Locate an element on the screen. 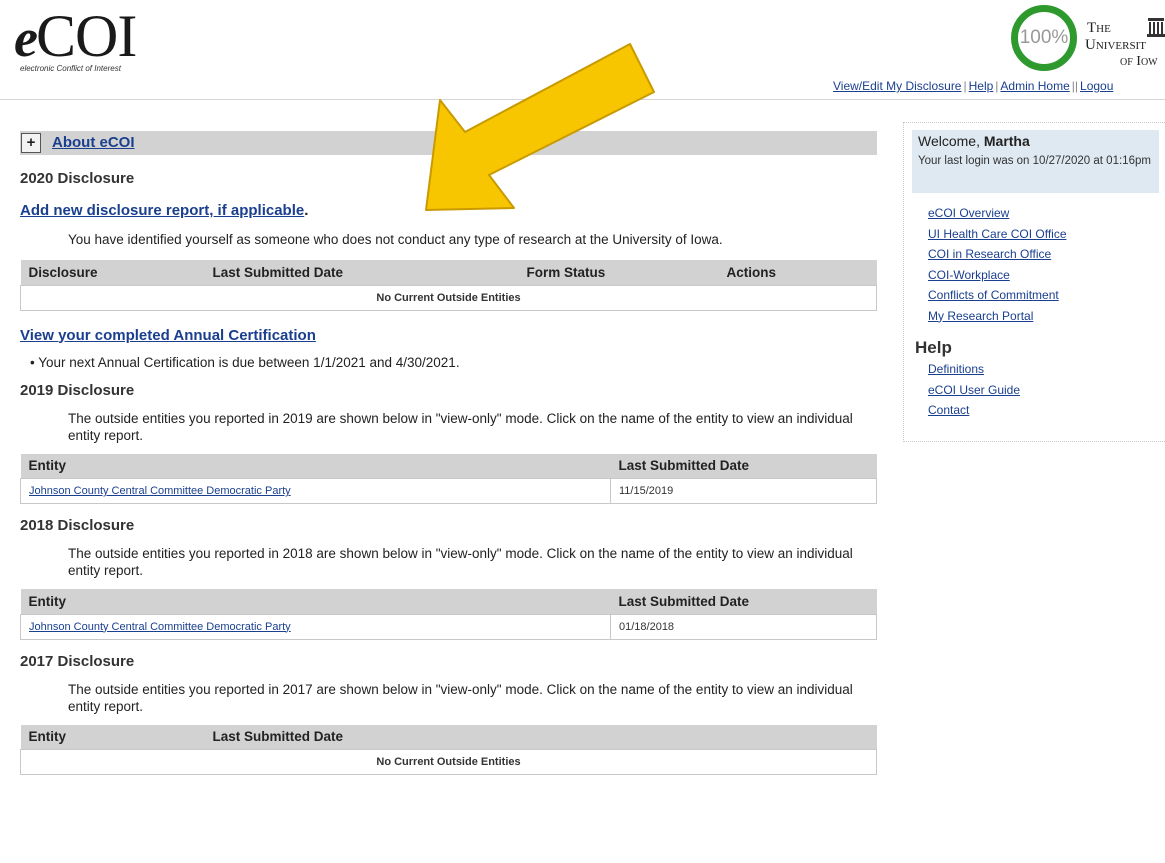  sidebar-link-ecoi-overview: eCOI Overview is located at coordinates (997, 213).